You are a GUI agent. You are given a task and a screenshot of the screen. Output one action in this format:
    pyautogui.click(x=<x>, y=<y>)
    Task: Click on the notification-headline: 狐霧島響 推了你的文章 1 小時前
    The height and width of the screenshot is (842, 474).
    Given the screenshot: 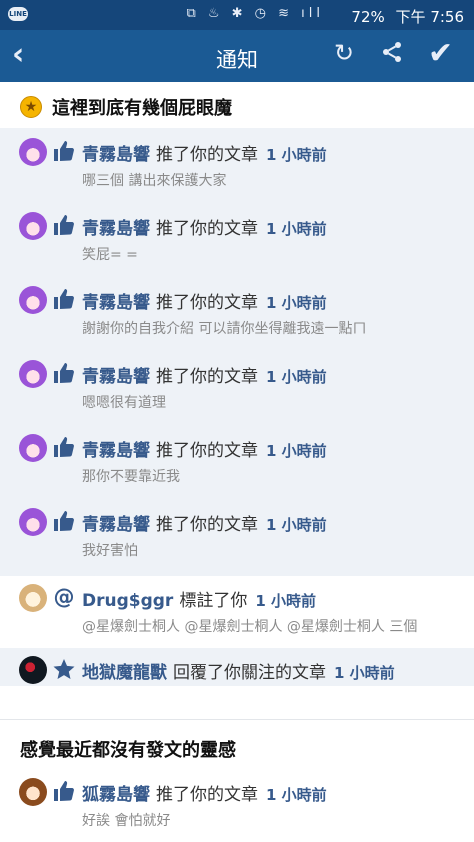 What is the action you would take?
    pyautogui.click(x=204, y=792)
    